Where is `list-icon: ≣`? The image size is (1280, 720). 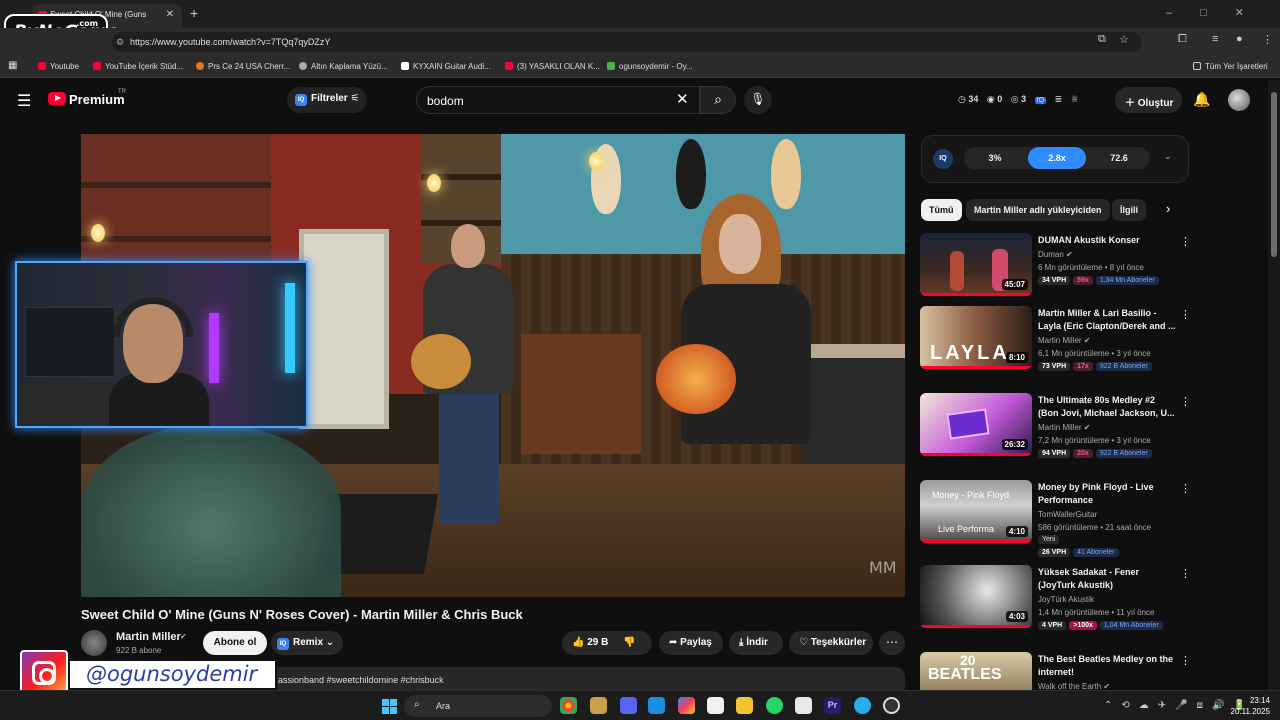 list-icon: ≣ is located at coordinates (1059, 99).